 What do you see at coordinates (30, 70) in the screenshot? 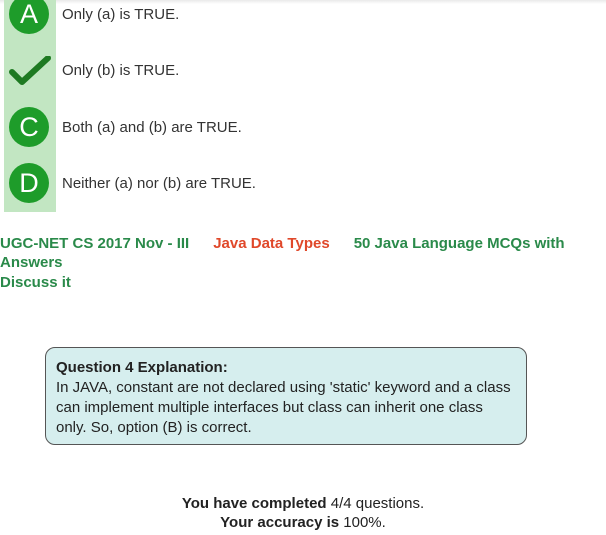
I see `checkmark-icon` at bounding box center [30, 70].